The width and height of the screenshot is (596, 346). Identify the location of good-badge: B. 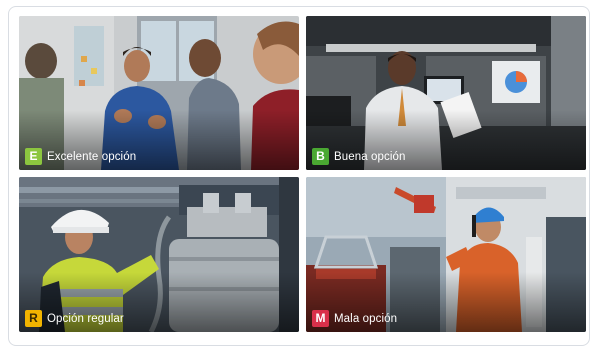
(320, 156).